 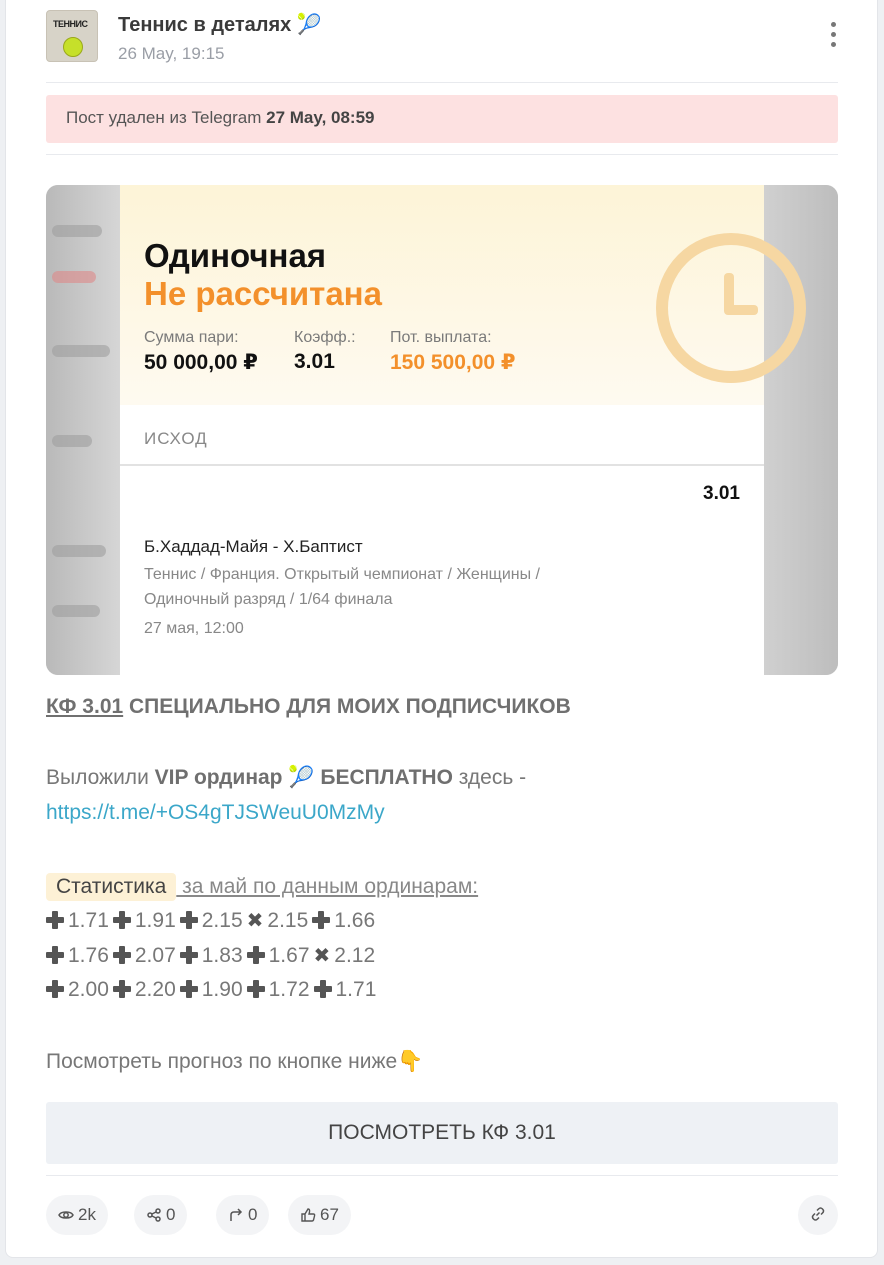 What do you see at coordinates (155, 920) in the screenshot?
I see `odds-result-value: 1.91` at bounding box center [155, 920].